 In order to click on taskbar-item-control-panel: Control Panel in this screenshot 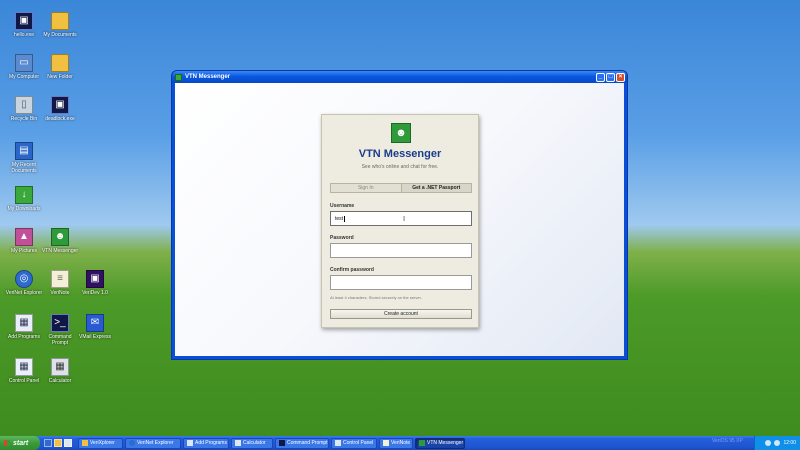, I will do `click(354, 443)`.